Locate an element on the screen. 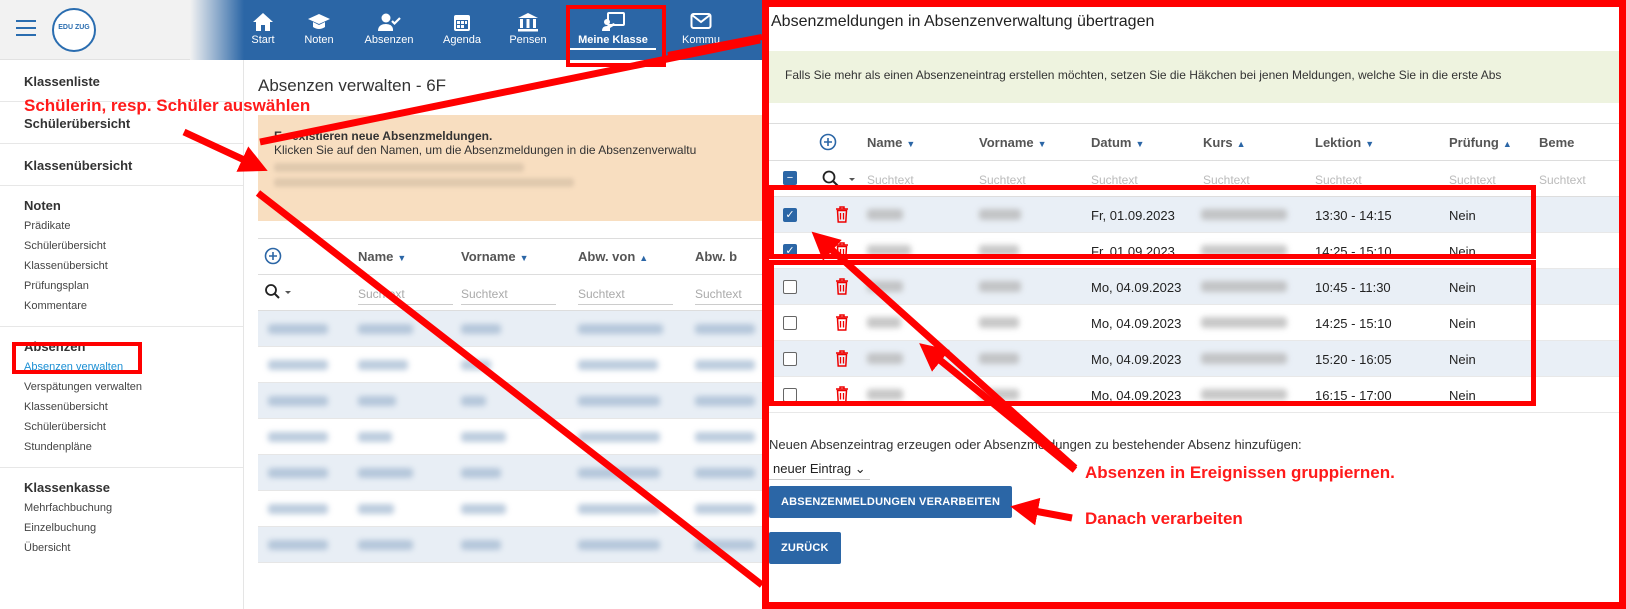 This screenshot has height=609, width=1626. nav-absenzen: Absenzen is located at coordinates (389, 30).